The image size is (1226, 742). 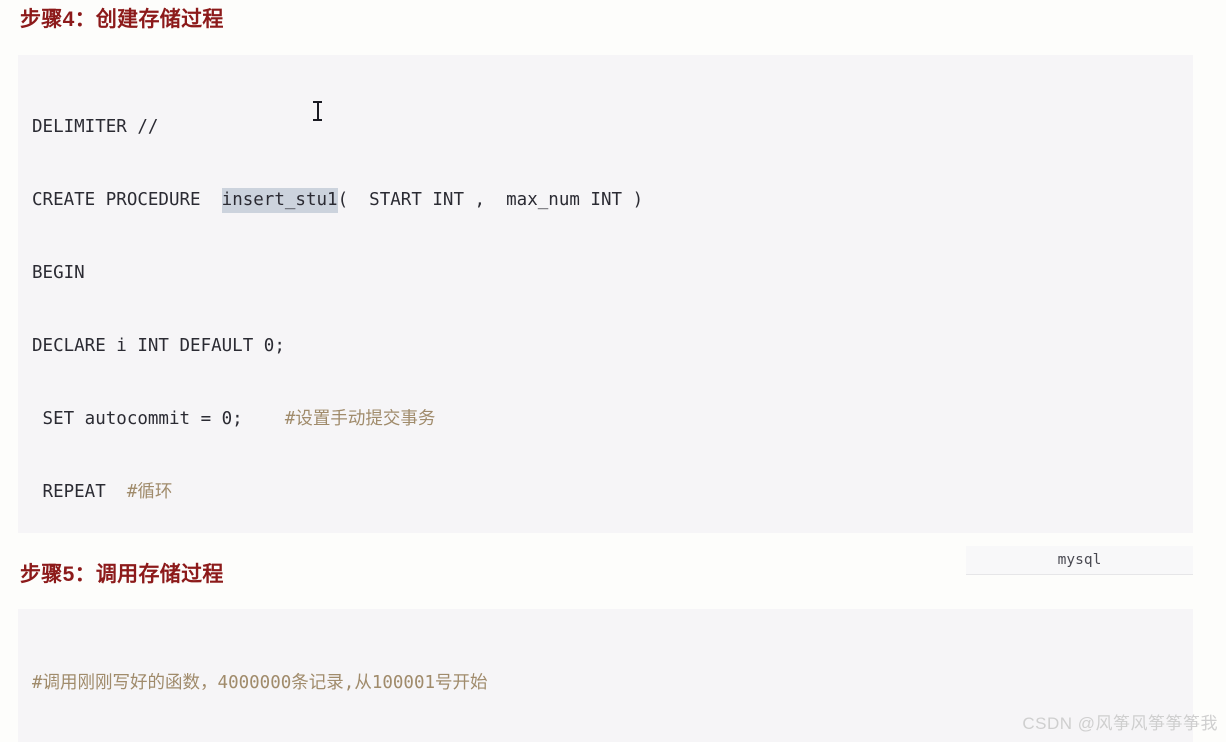 What do you see at coordinates (158, 346) in the screenshot?
I see `code-line-4: DECLARE i INT DEFAULT 0;` at bounding box center [158, 346].